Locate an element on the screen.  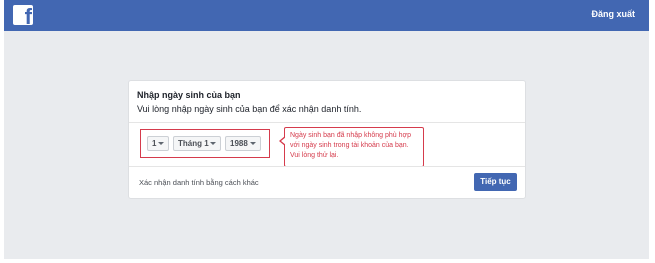
month-select: Tháng 1 is located at coordinates (197, 143).